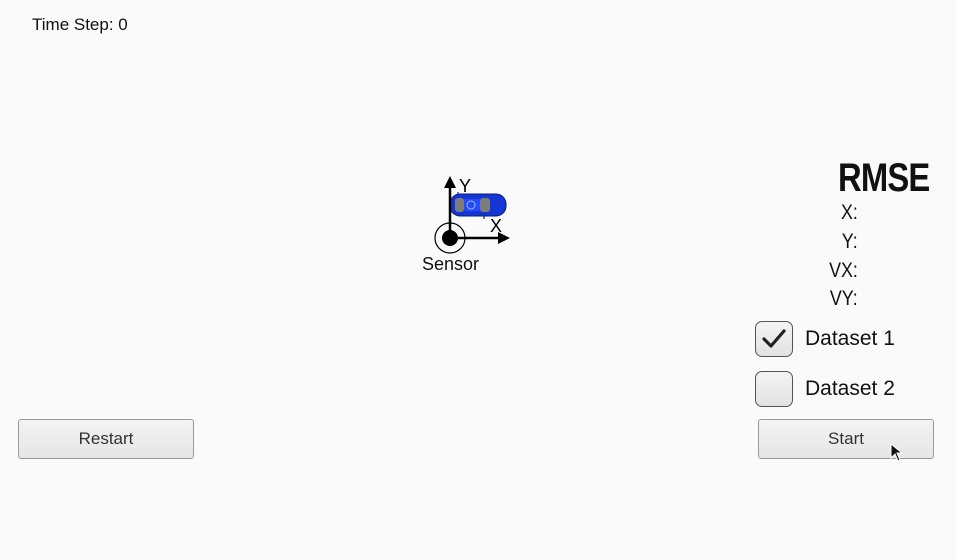  What do you see at coordinates (75, 24) in the screenshot?
I see `time-step-label: Time Step:` at bounding box center [75, 24].